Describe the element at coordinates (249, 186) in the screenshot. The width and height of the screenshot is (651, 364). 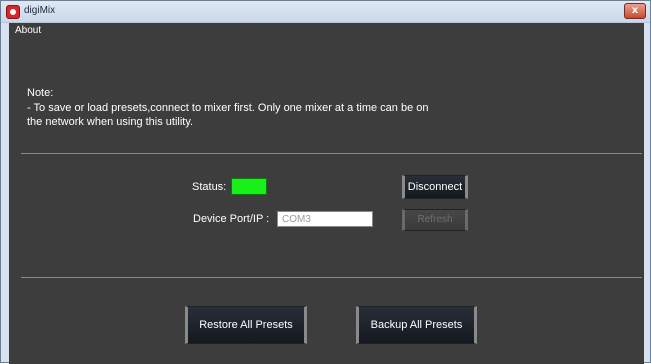
I see `status-indicator` at that location.